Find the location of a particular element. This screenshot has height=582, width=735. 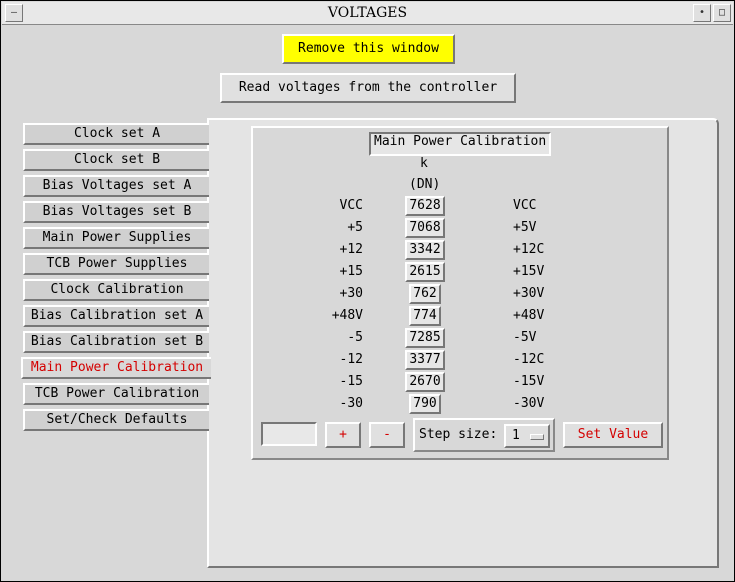

row-right-label: -5V is located at coordinates (525, 337).